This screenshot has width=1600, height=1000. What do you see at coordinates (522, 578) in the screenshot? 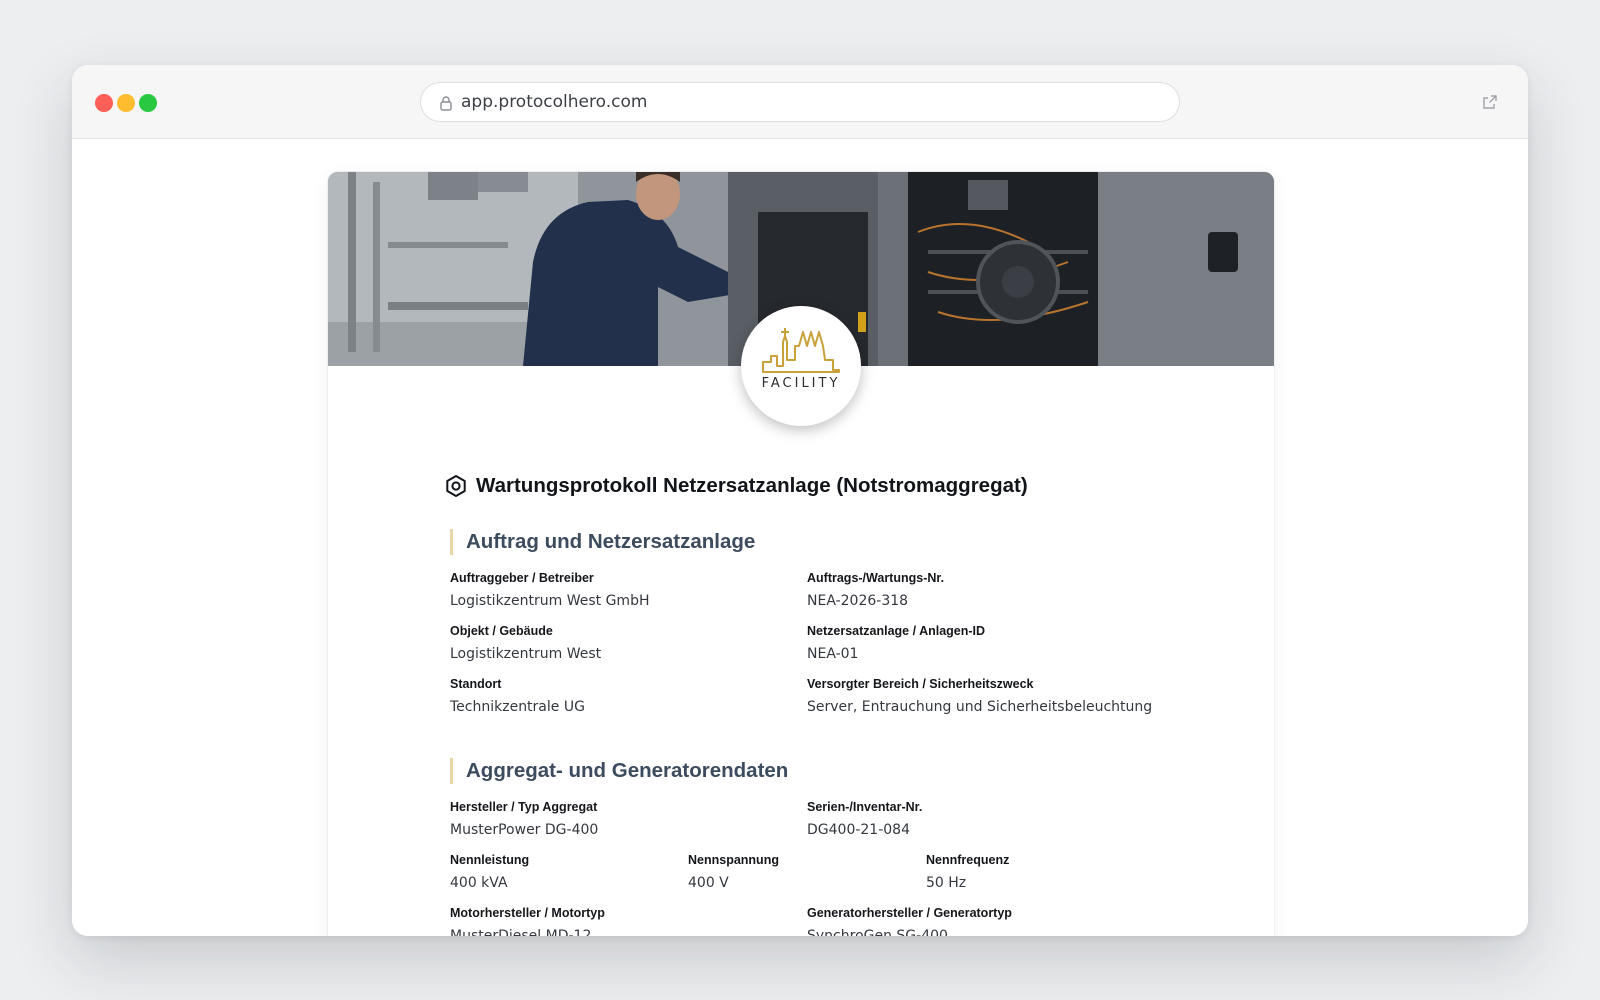
I see `field-label: Auftraggeber / Betreiber` at bounding box center [522, 578].